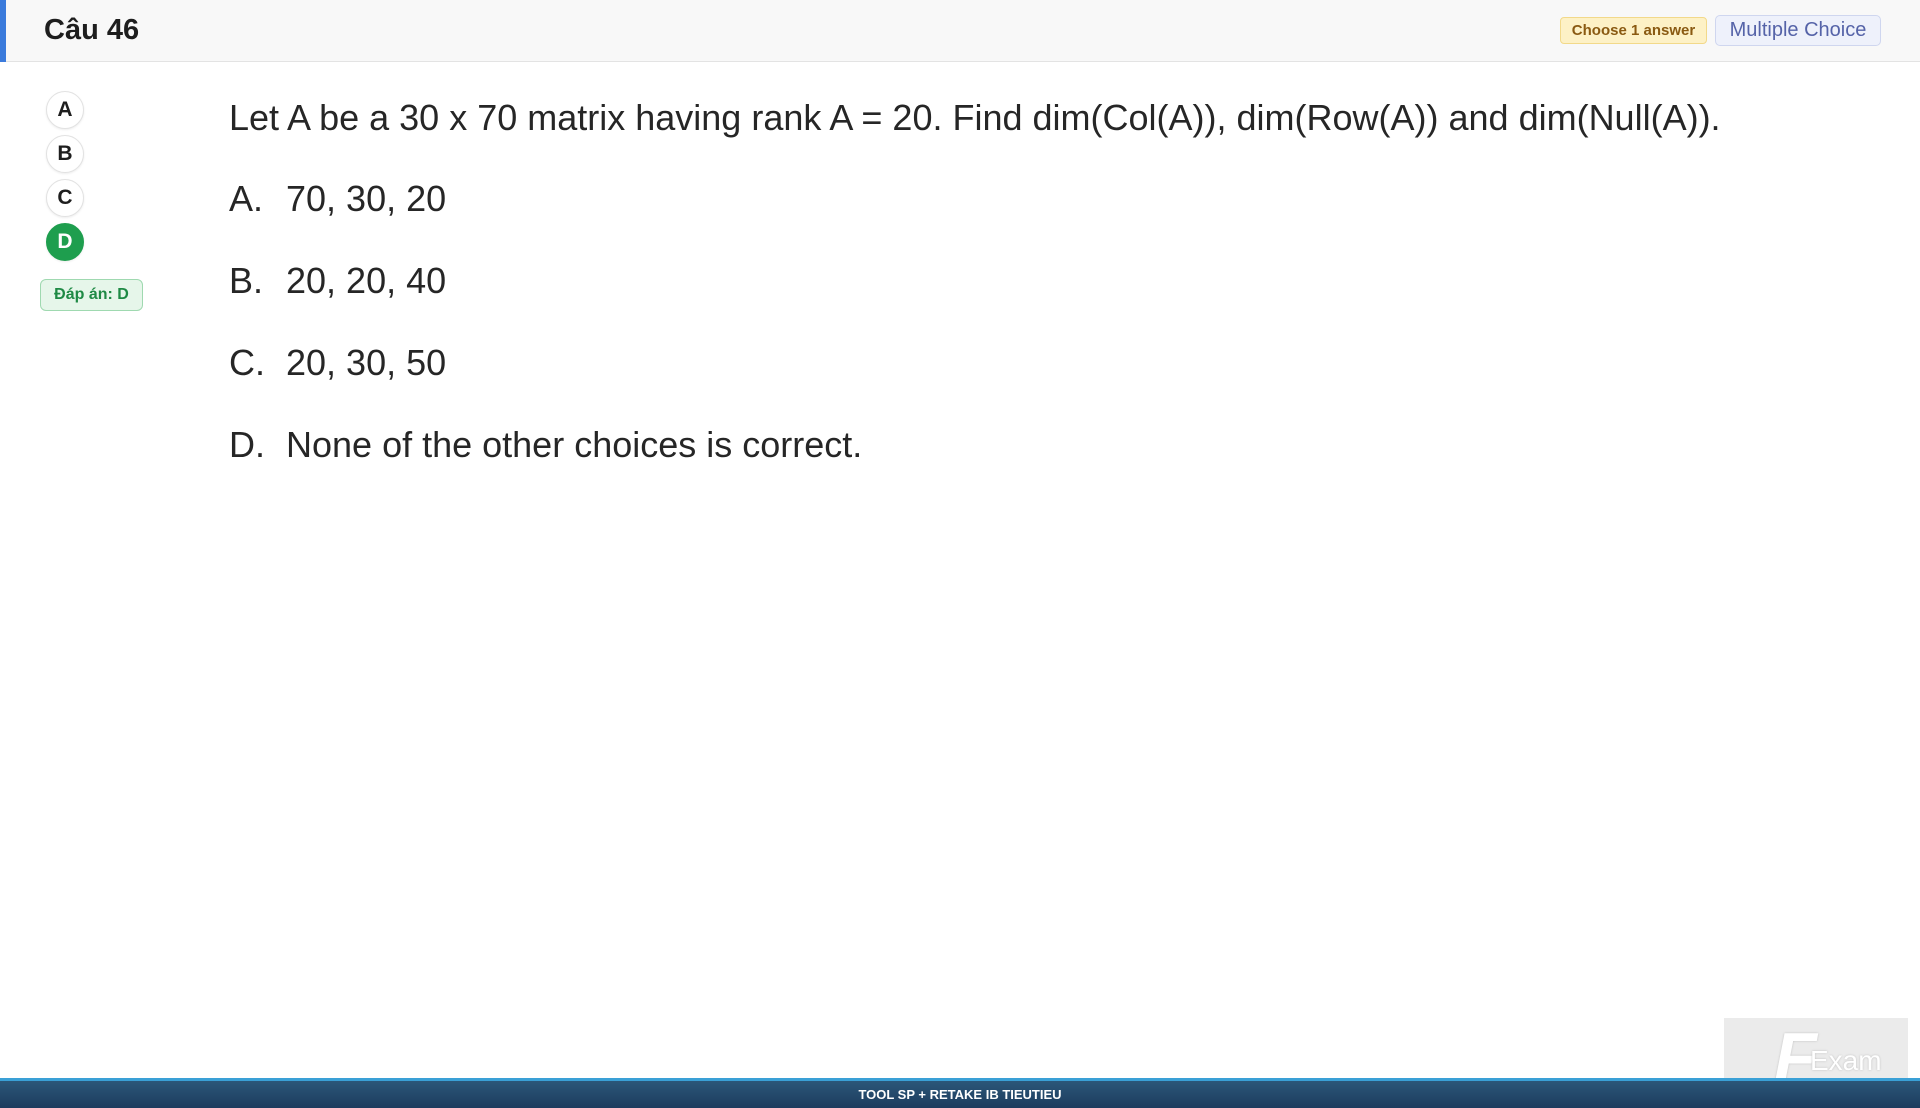  What do you see at coordinates (1846, 1060) in the screenshot?
I see `logo-word: Exam` at bounding box center [1846, 1060].